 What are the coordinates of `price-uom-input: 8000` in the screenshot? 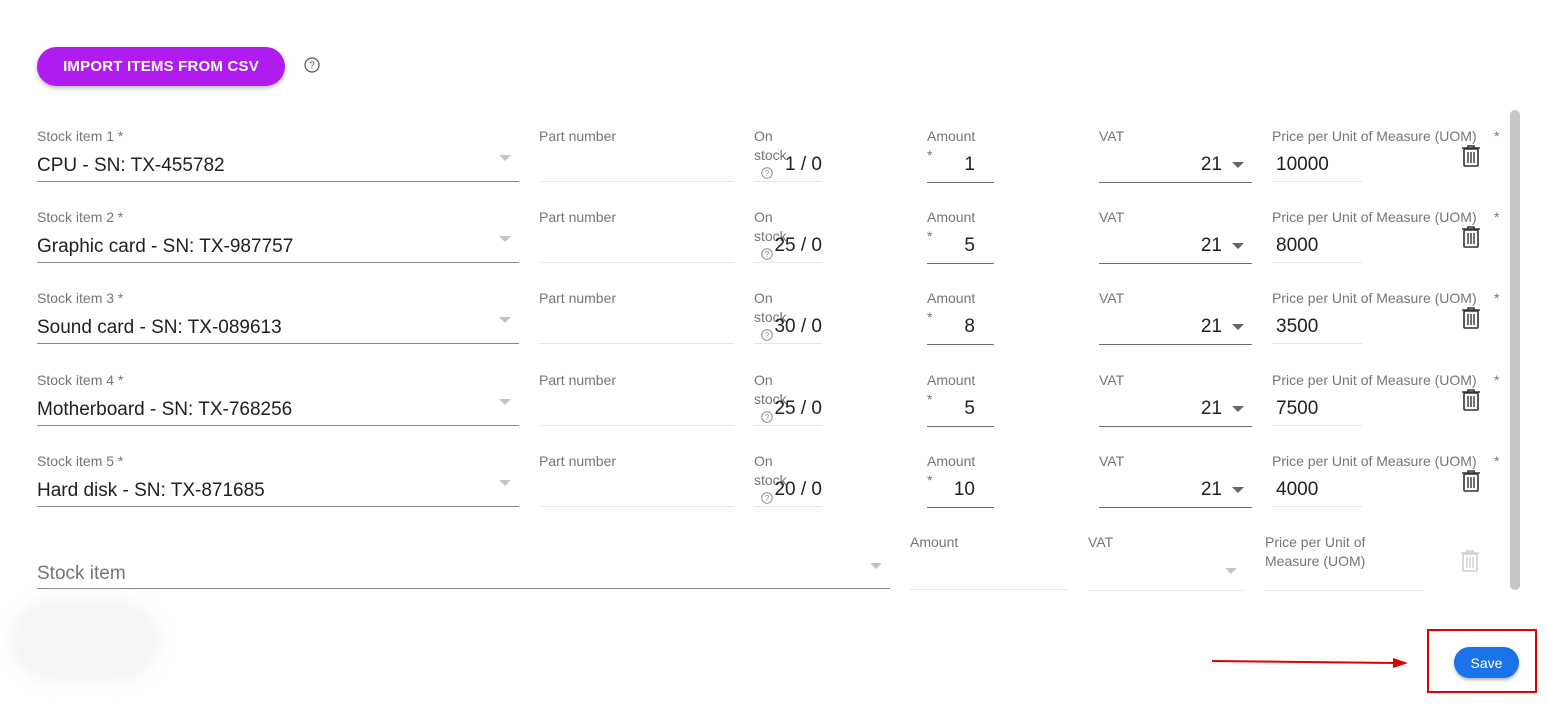 It's located at (1297, 246).